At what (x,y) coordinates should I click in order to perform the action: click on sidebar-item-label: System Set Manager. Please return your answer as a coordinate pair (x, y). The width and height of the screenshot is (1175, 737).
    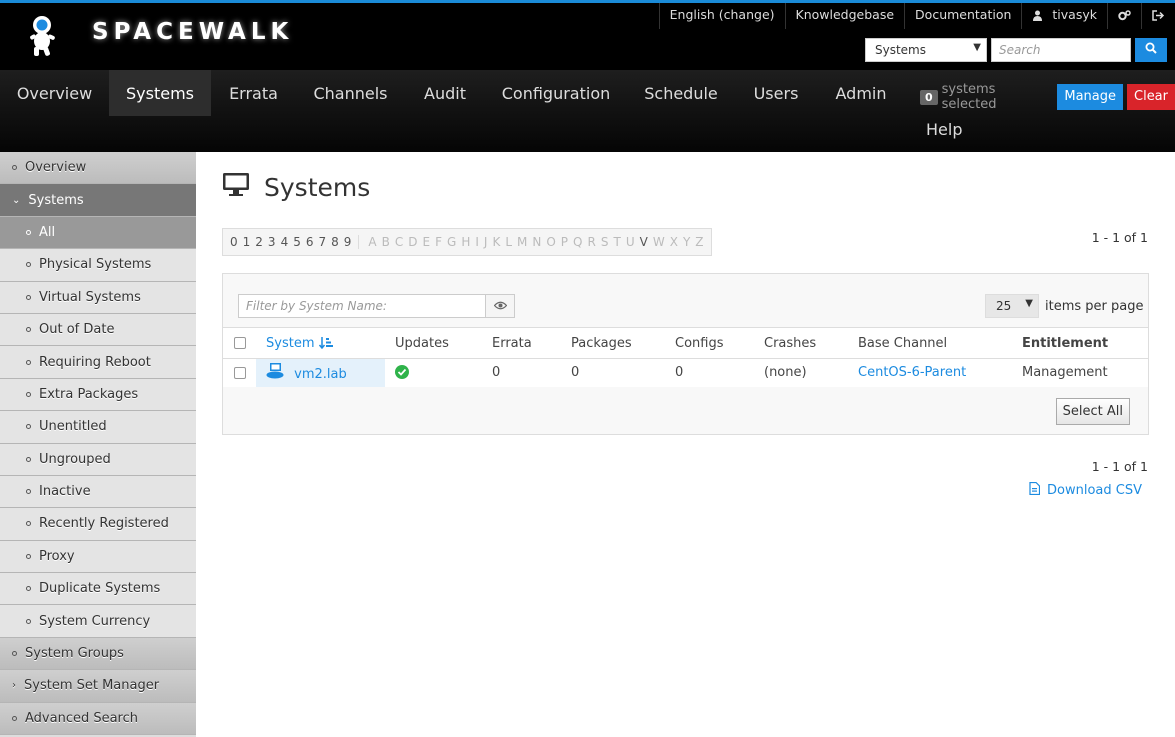
    Looking at the image, I should click on (92, 686).